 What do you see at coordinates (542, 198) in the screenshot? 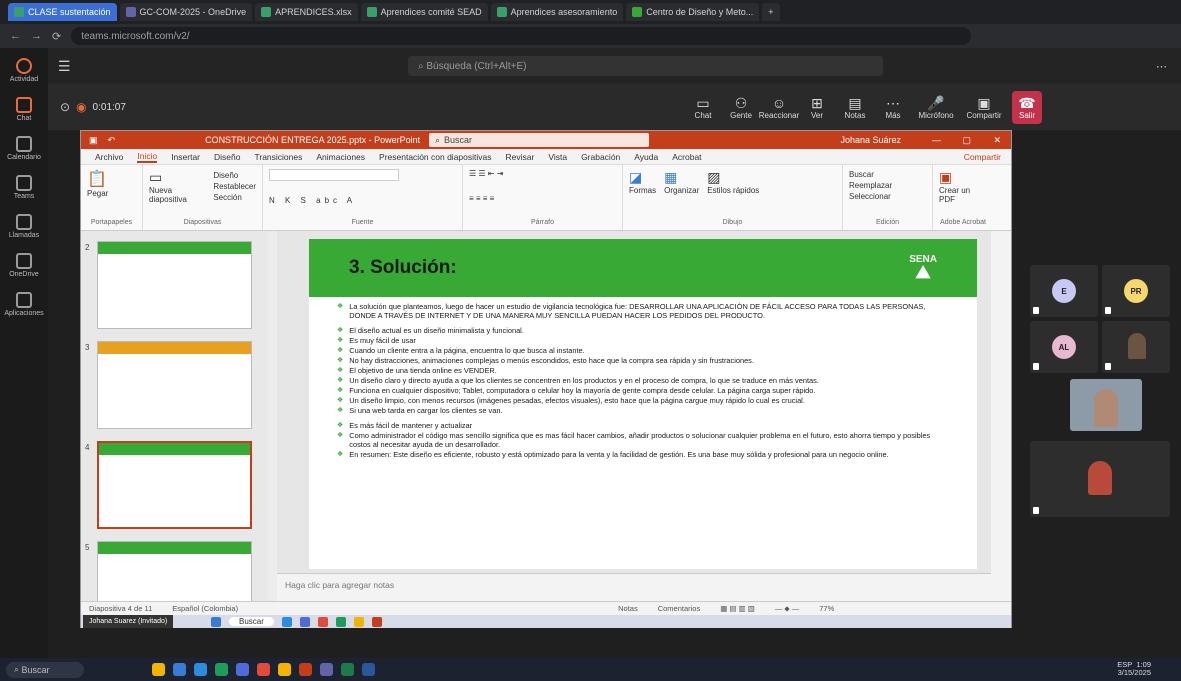
I see `align-buttons: ≡ ≡ ≡ ≡` at bounding box center [542, 198].